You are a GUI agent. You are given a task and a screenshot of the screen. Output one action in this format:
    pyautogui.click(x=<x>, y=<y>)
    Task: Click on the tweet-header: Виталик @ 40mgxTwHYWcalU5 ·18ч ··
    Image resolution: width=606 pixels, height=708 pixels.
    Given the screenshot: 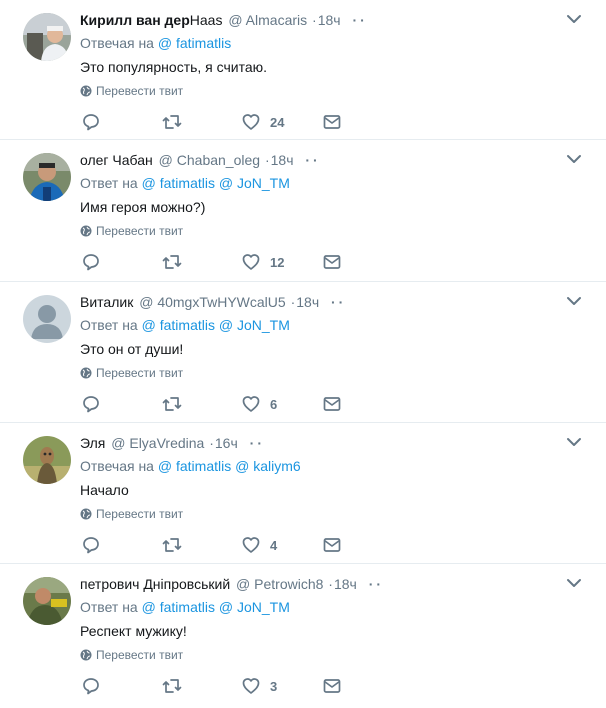 What is the action you would take?
    pyautogui.click(x=313, y=302)
    